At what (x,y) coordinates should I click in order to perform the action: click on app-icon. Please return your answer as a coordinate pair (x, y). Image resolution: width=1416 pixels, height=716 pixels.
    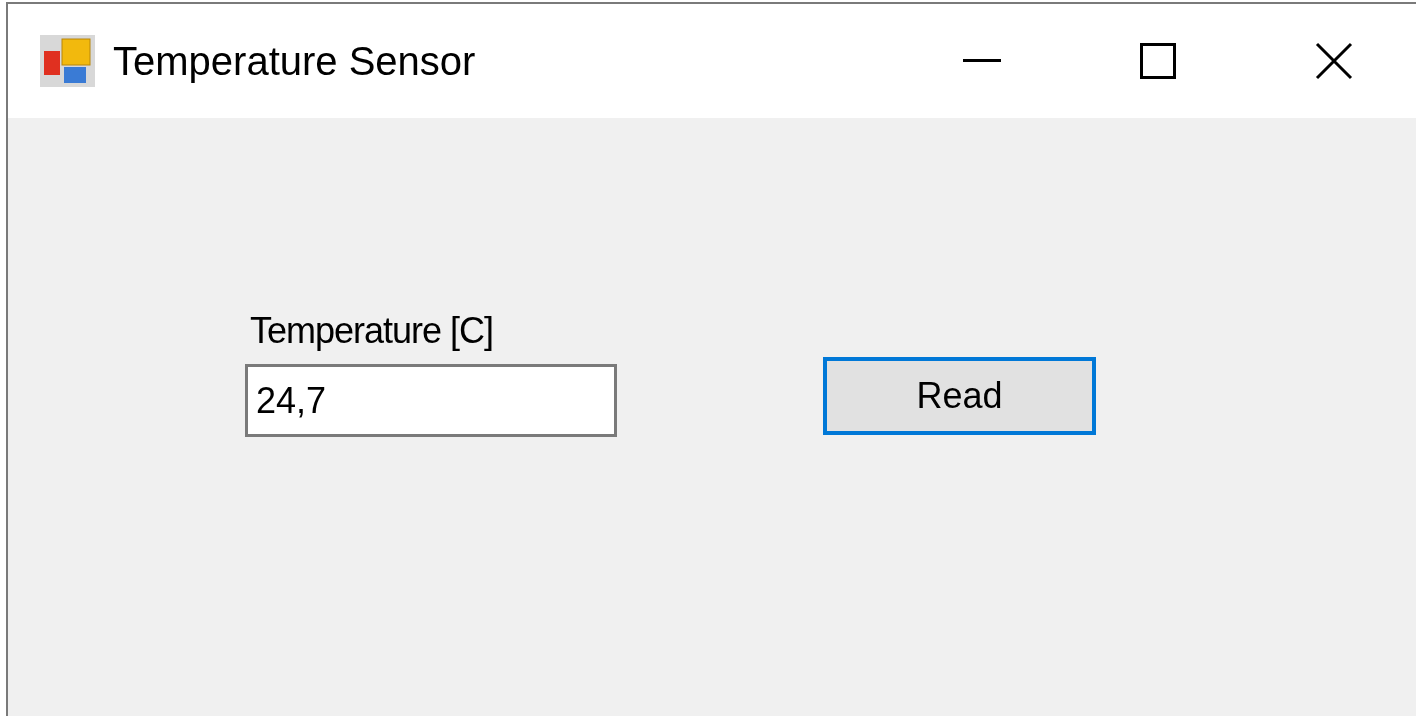
    Looking at the image, I should click on (67, 61).